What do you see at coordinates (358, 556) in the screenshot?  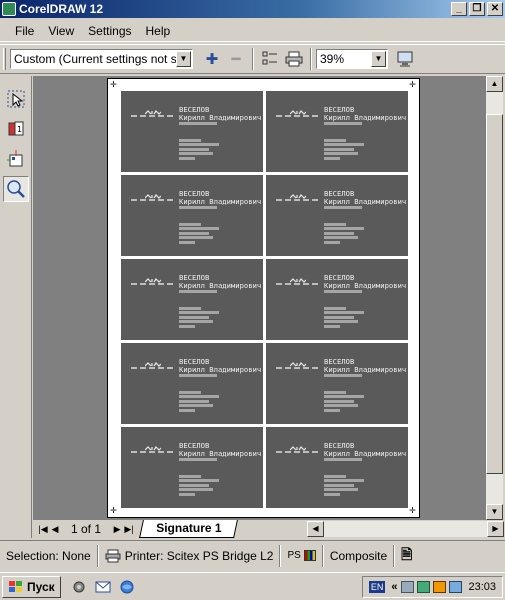 I see `composite-status: Composite` at bounding box center [358, 556].